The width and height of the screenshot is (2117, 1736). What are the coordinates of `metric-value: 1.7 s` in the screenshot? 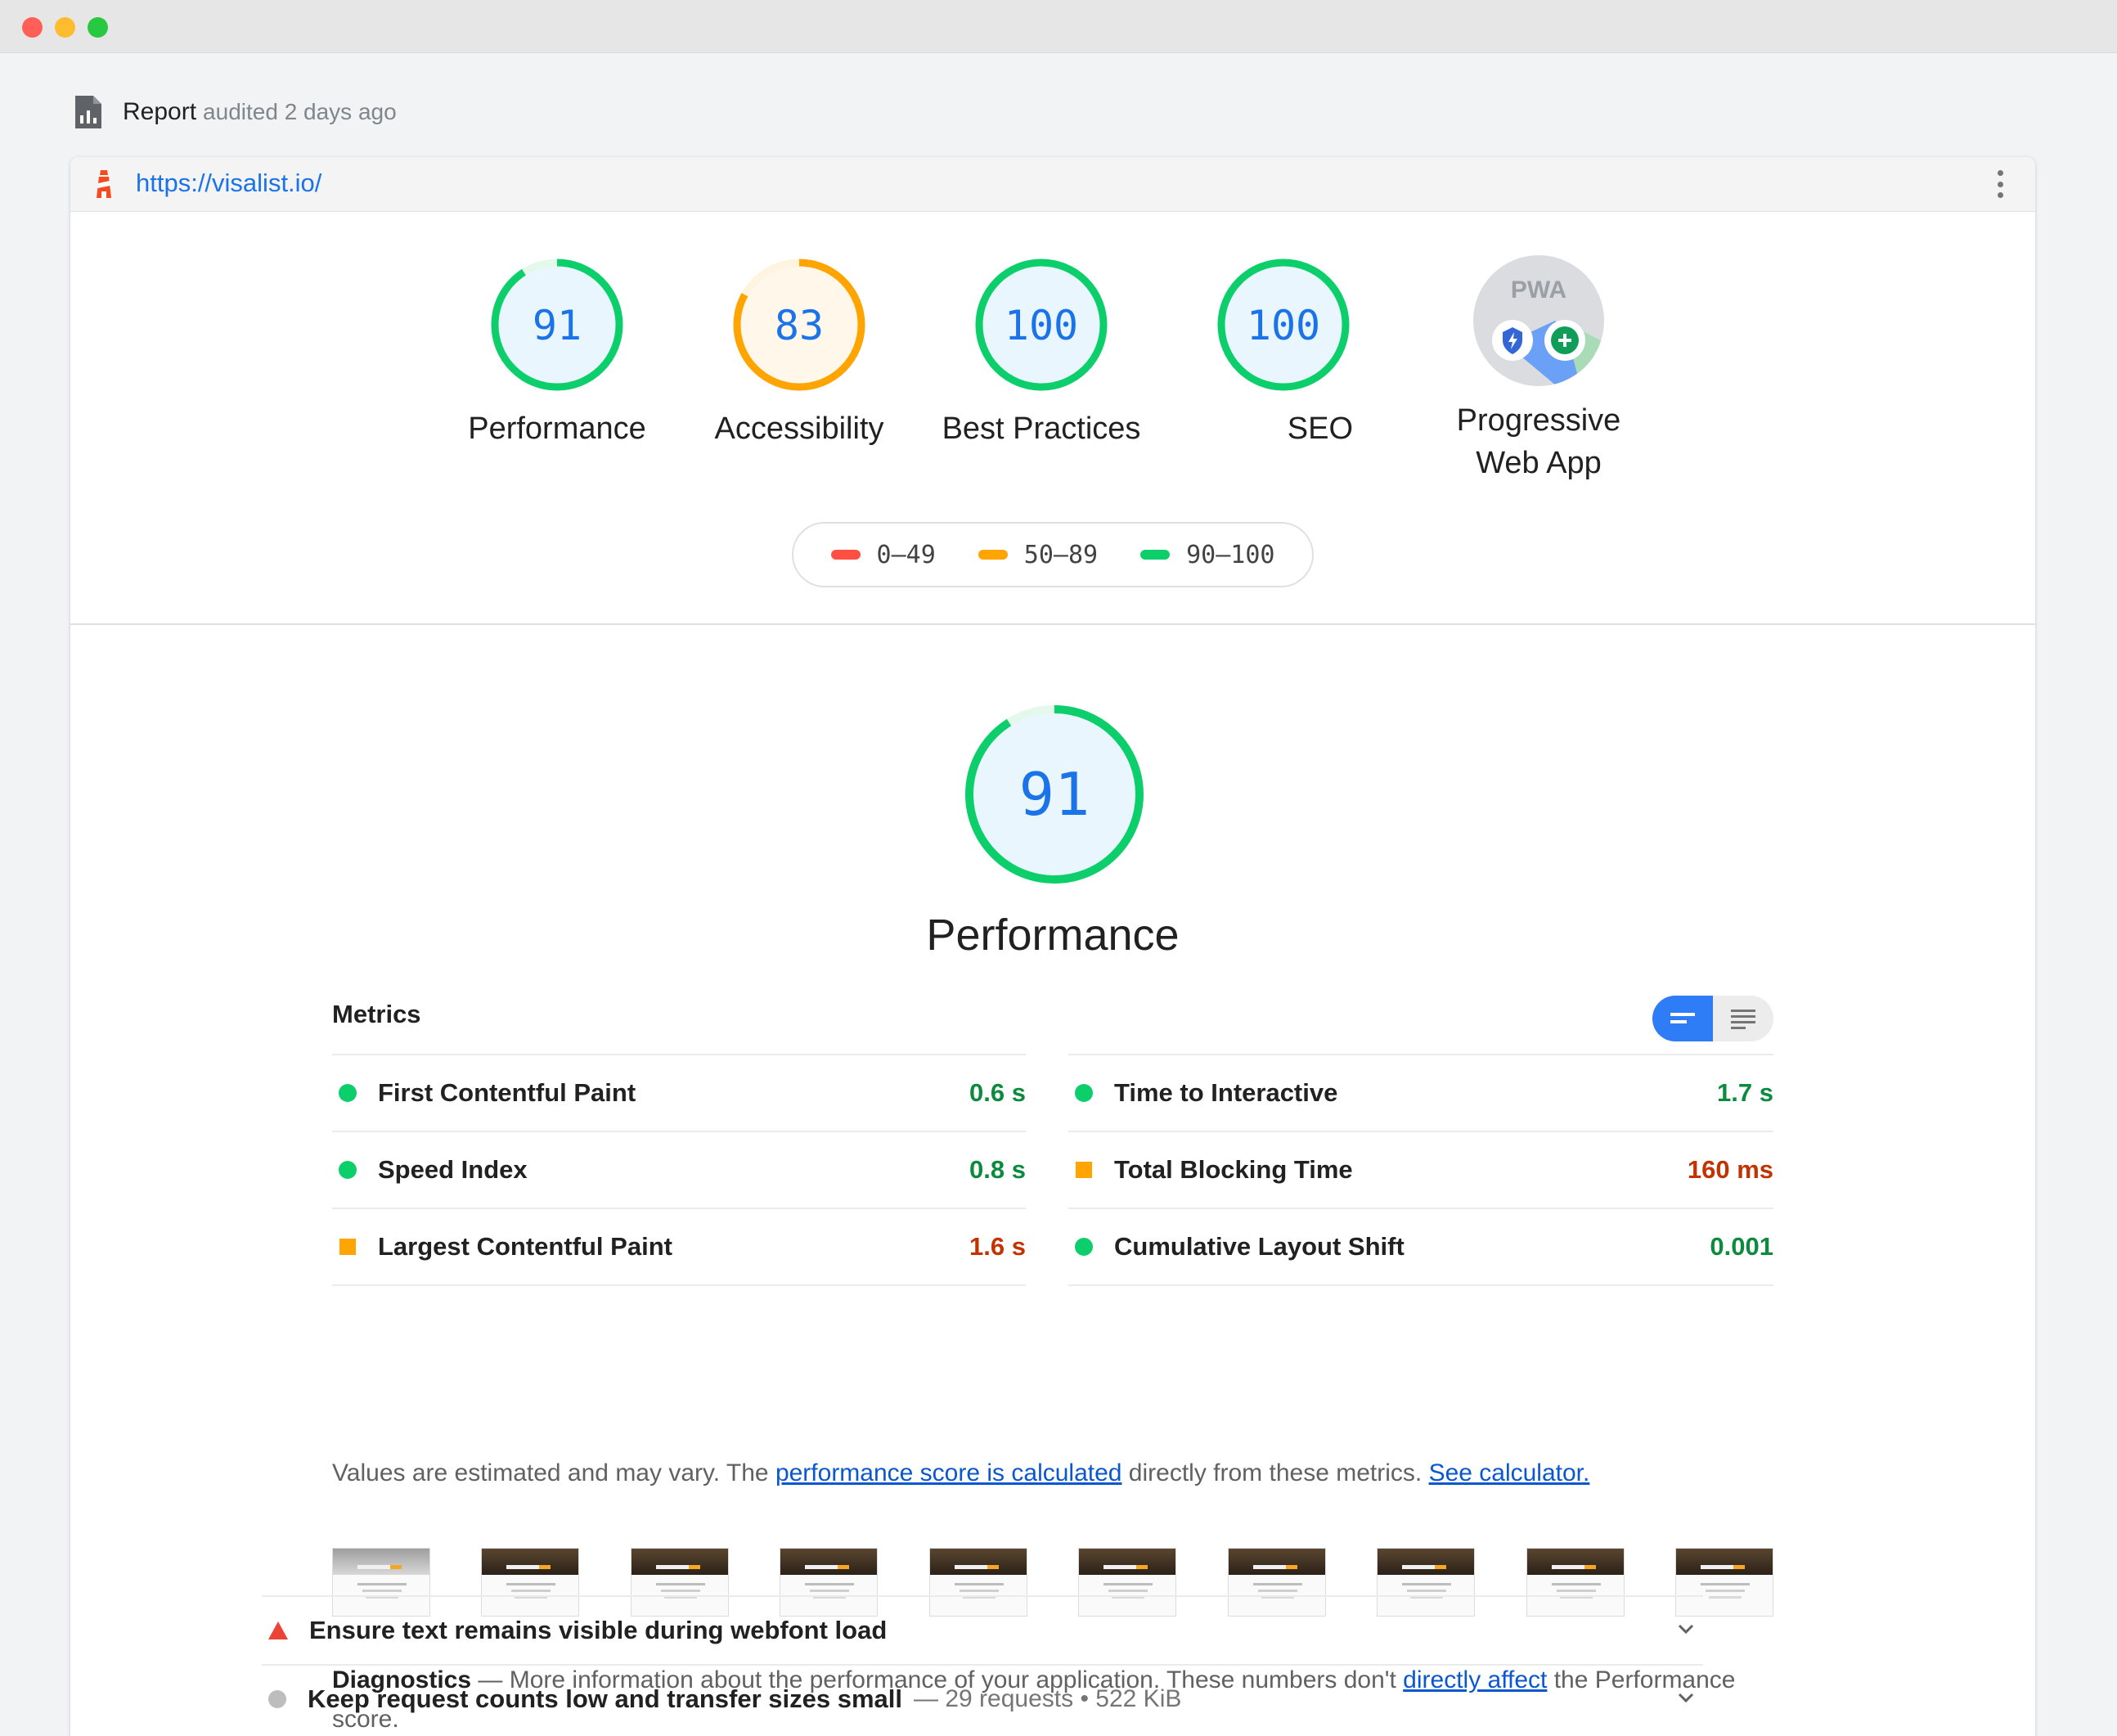 It's located at (1745, 1092).